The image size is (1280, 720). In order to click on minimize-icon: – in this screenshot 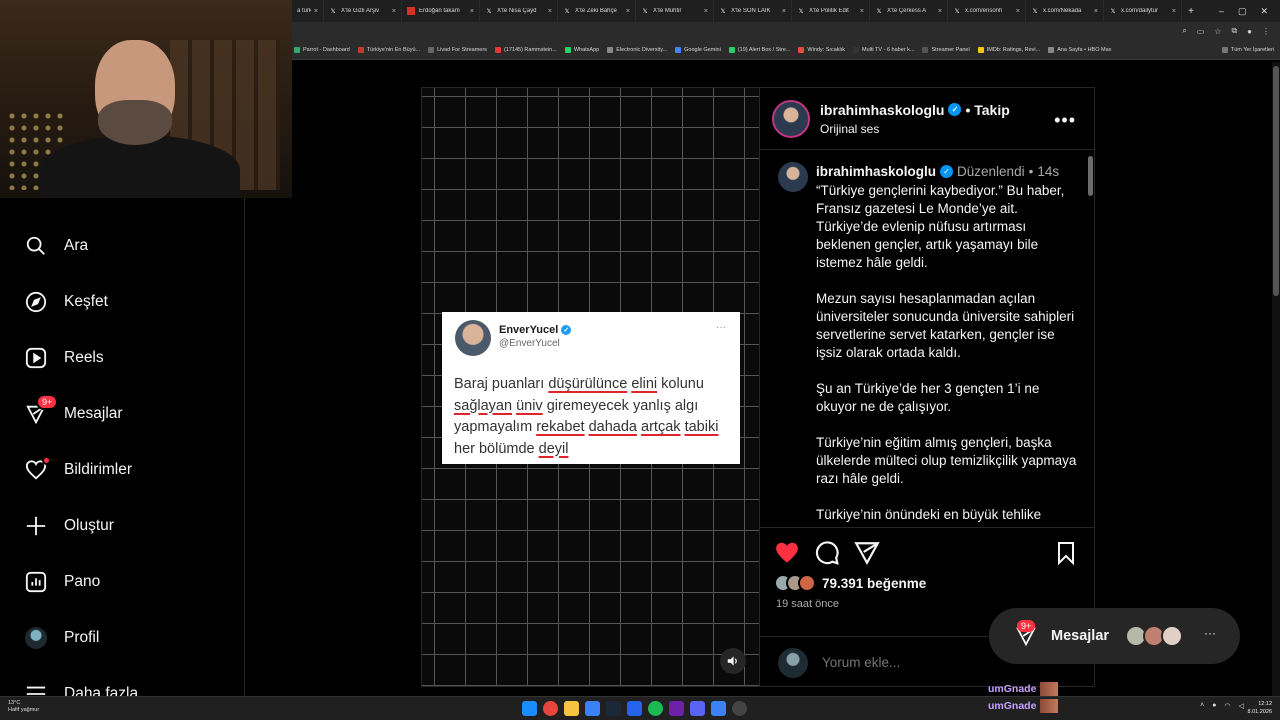, I will do `click(1221, 11)`.